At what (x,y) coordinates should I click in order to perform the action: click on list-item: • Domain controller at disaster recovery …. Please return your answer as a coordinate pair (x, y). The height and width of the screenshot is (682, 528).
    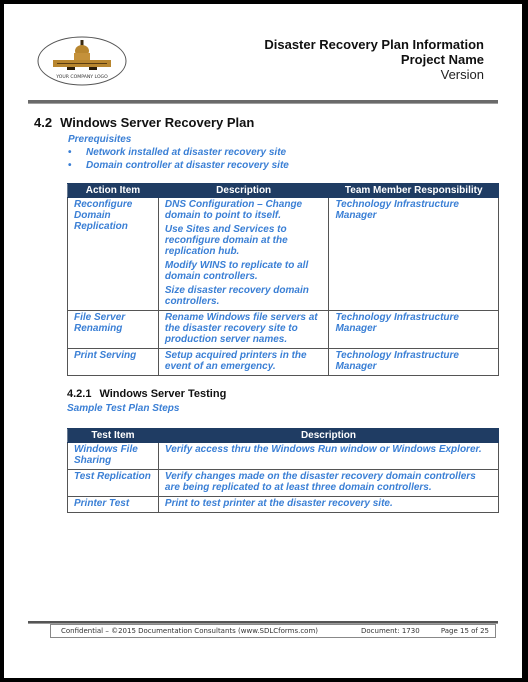
    Looking at the image, I should click on (178, 165).